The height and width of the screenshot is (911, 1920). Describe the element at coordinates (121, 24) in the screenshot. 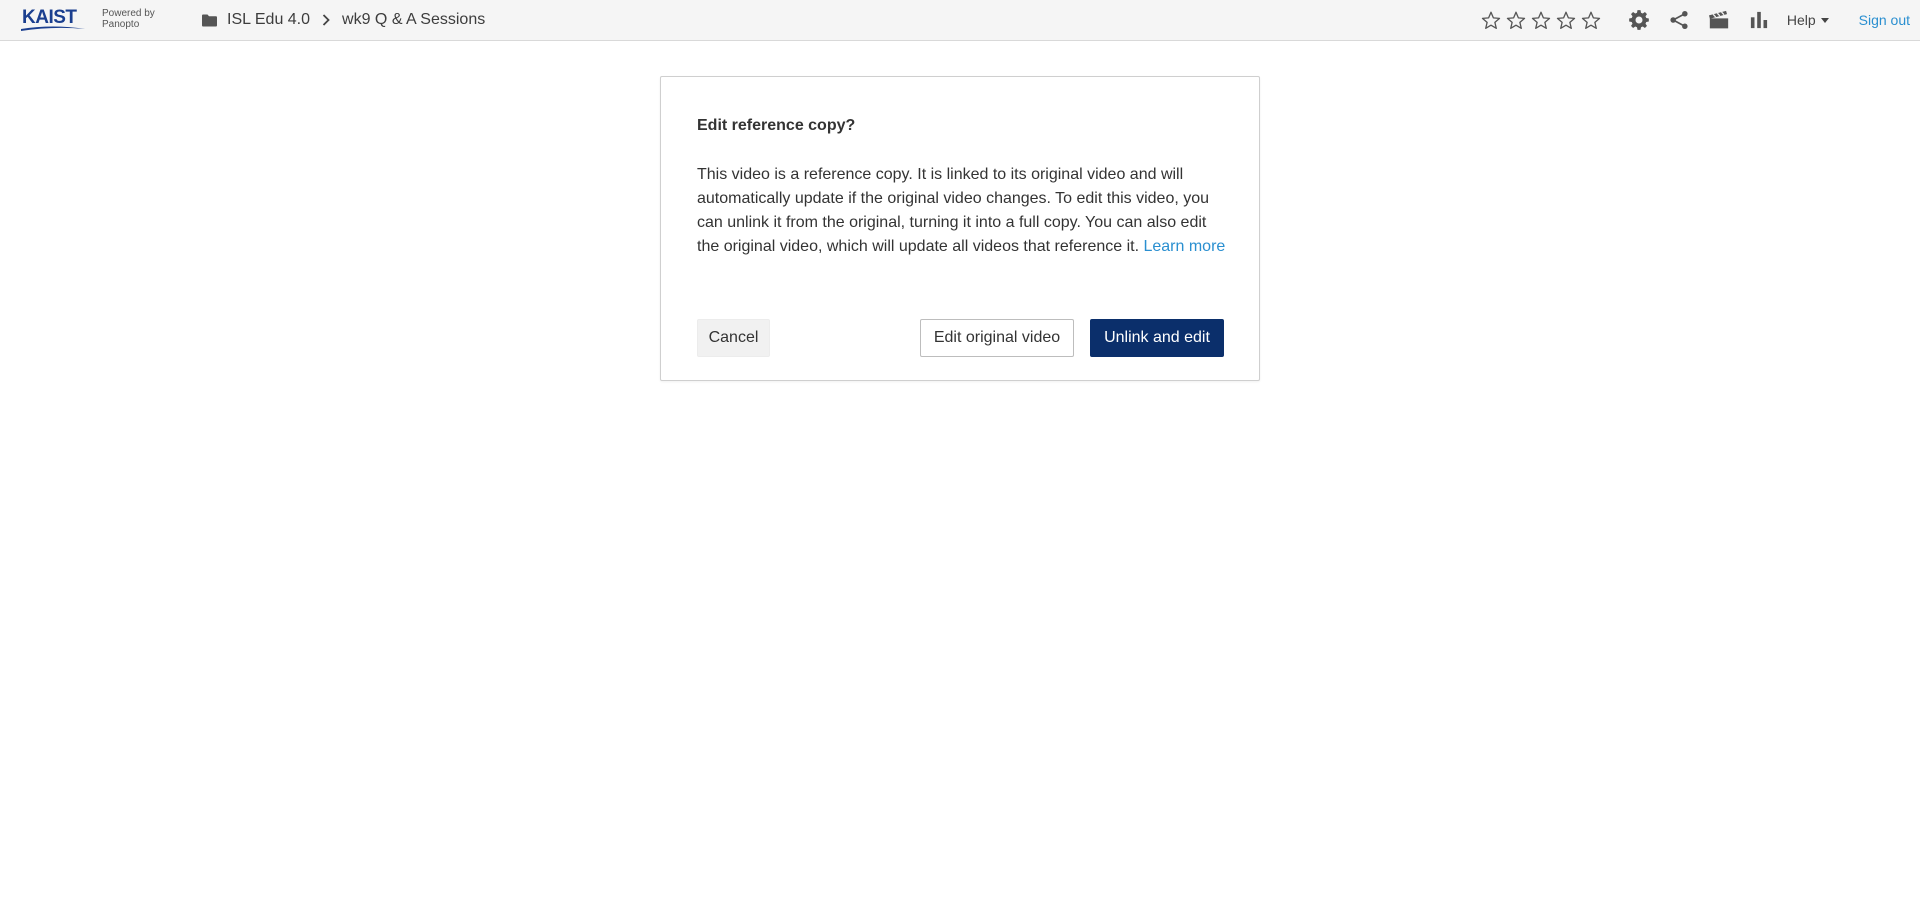

I see `panopto-label: Panopto` at that location.